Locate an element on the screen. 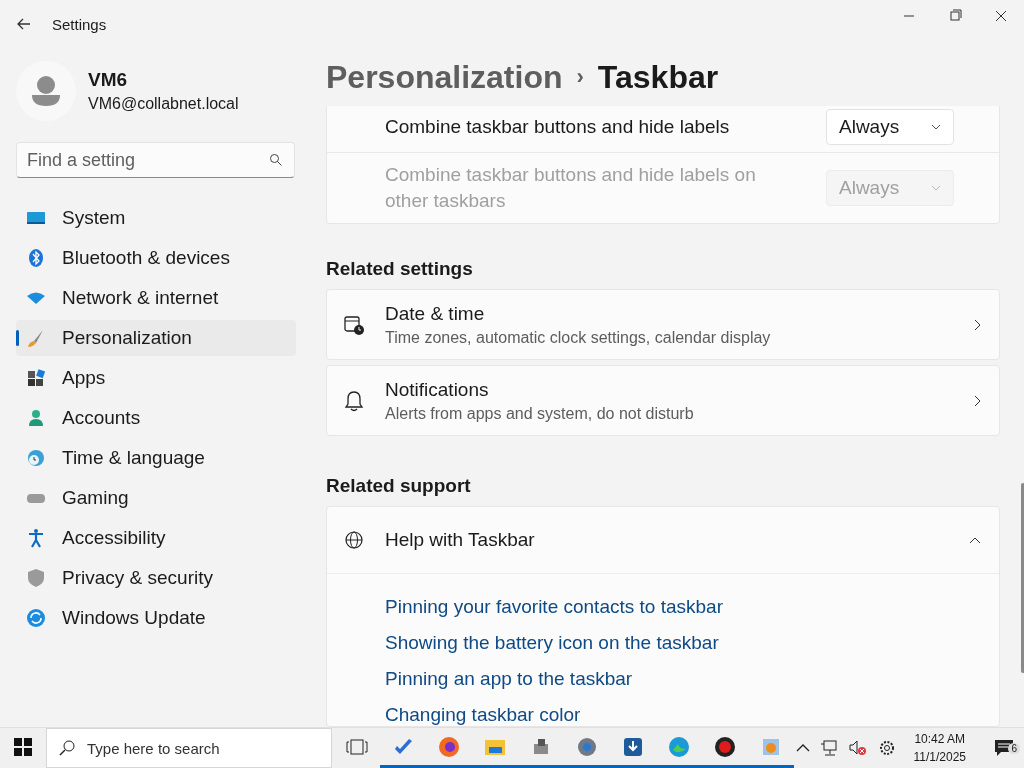 The image size is (1024, 768). nav-item: Apps is located at coordinates (156, 378).